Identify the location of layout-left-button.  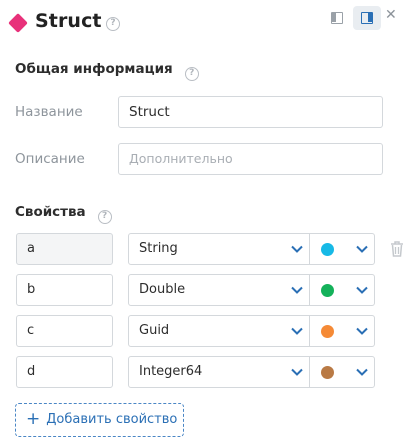
(337, 18).